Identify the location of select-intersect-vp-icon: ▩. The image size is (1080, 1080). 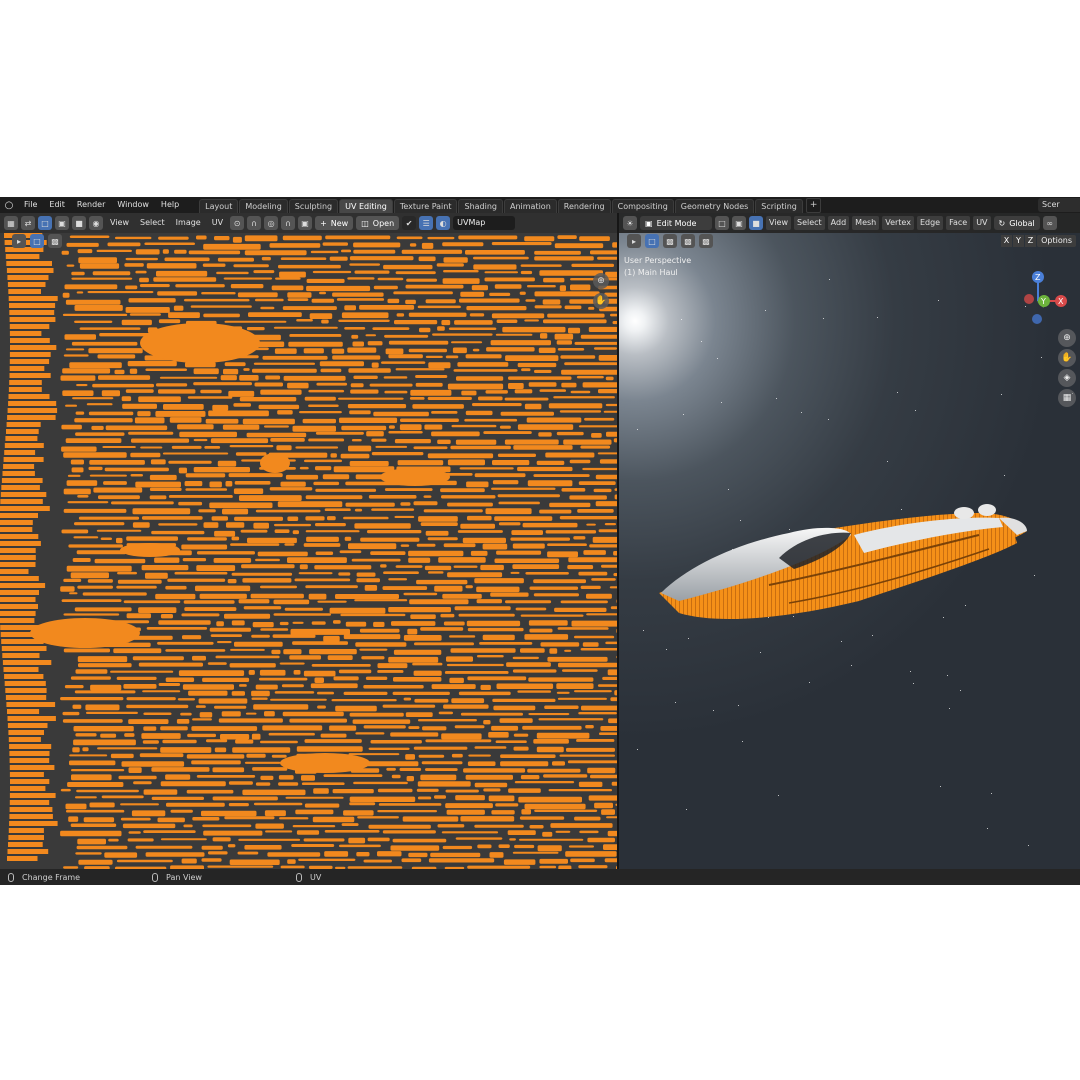
(706, 241).